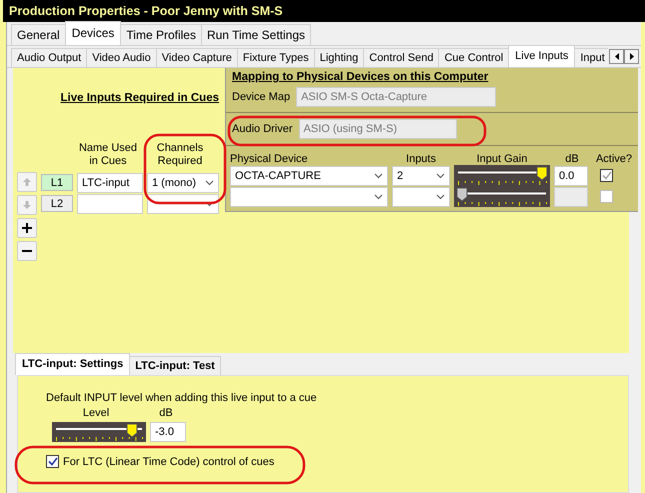 This screenshot has width=645, height=493. Describe the element at coordinates (571, 196) in the screenshot. I see `db-field` at that location.